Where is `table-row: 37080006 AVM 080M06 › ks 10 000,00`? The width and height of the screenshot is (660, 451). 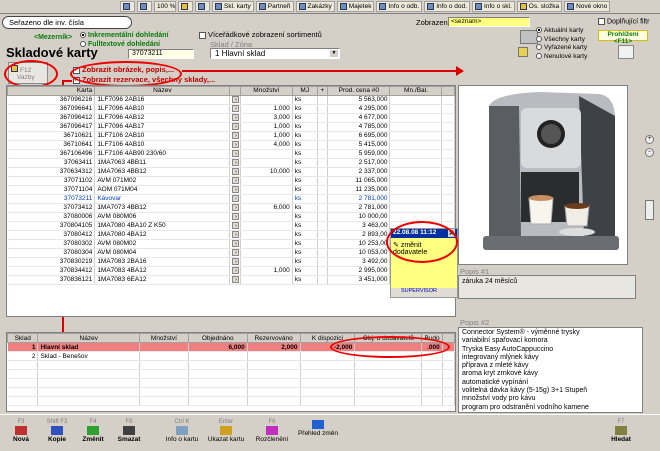 table-row: 37080006 AVM 080M06 › ks 10 000,00 is located at coordinates (231, 217).